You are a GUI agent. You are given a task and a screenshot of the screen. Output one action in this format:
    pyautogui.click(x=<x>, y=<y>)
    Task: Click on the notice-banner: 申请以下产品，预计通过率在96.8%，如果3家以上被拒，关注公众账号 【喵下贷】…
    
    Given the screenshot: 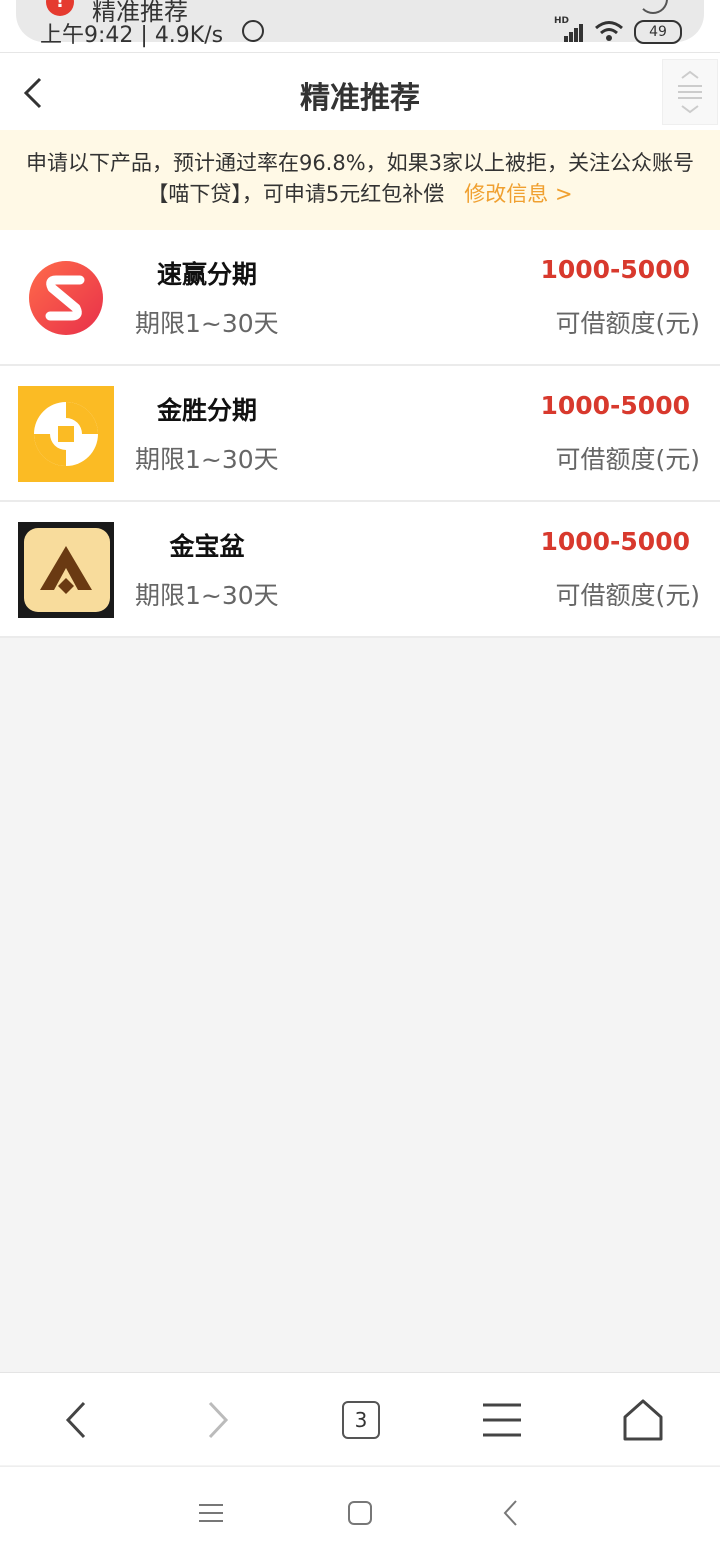 What is the action you would take?
    pyautogui.click(x=360, y=180)
    